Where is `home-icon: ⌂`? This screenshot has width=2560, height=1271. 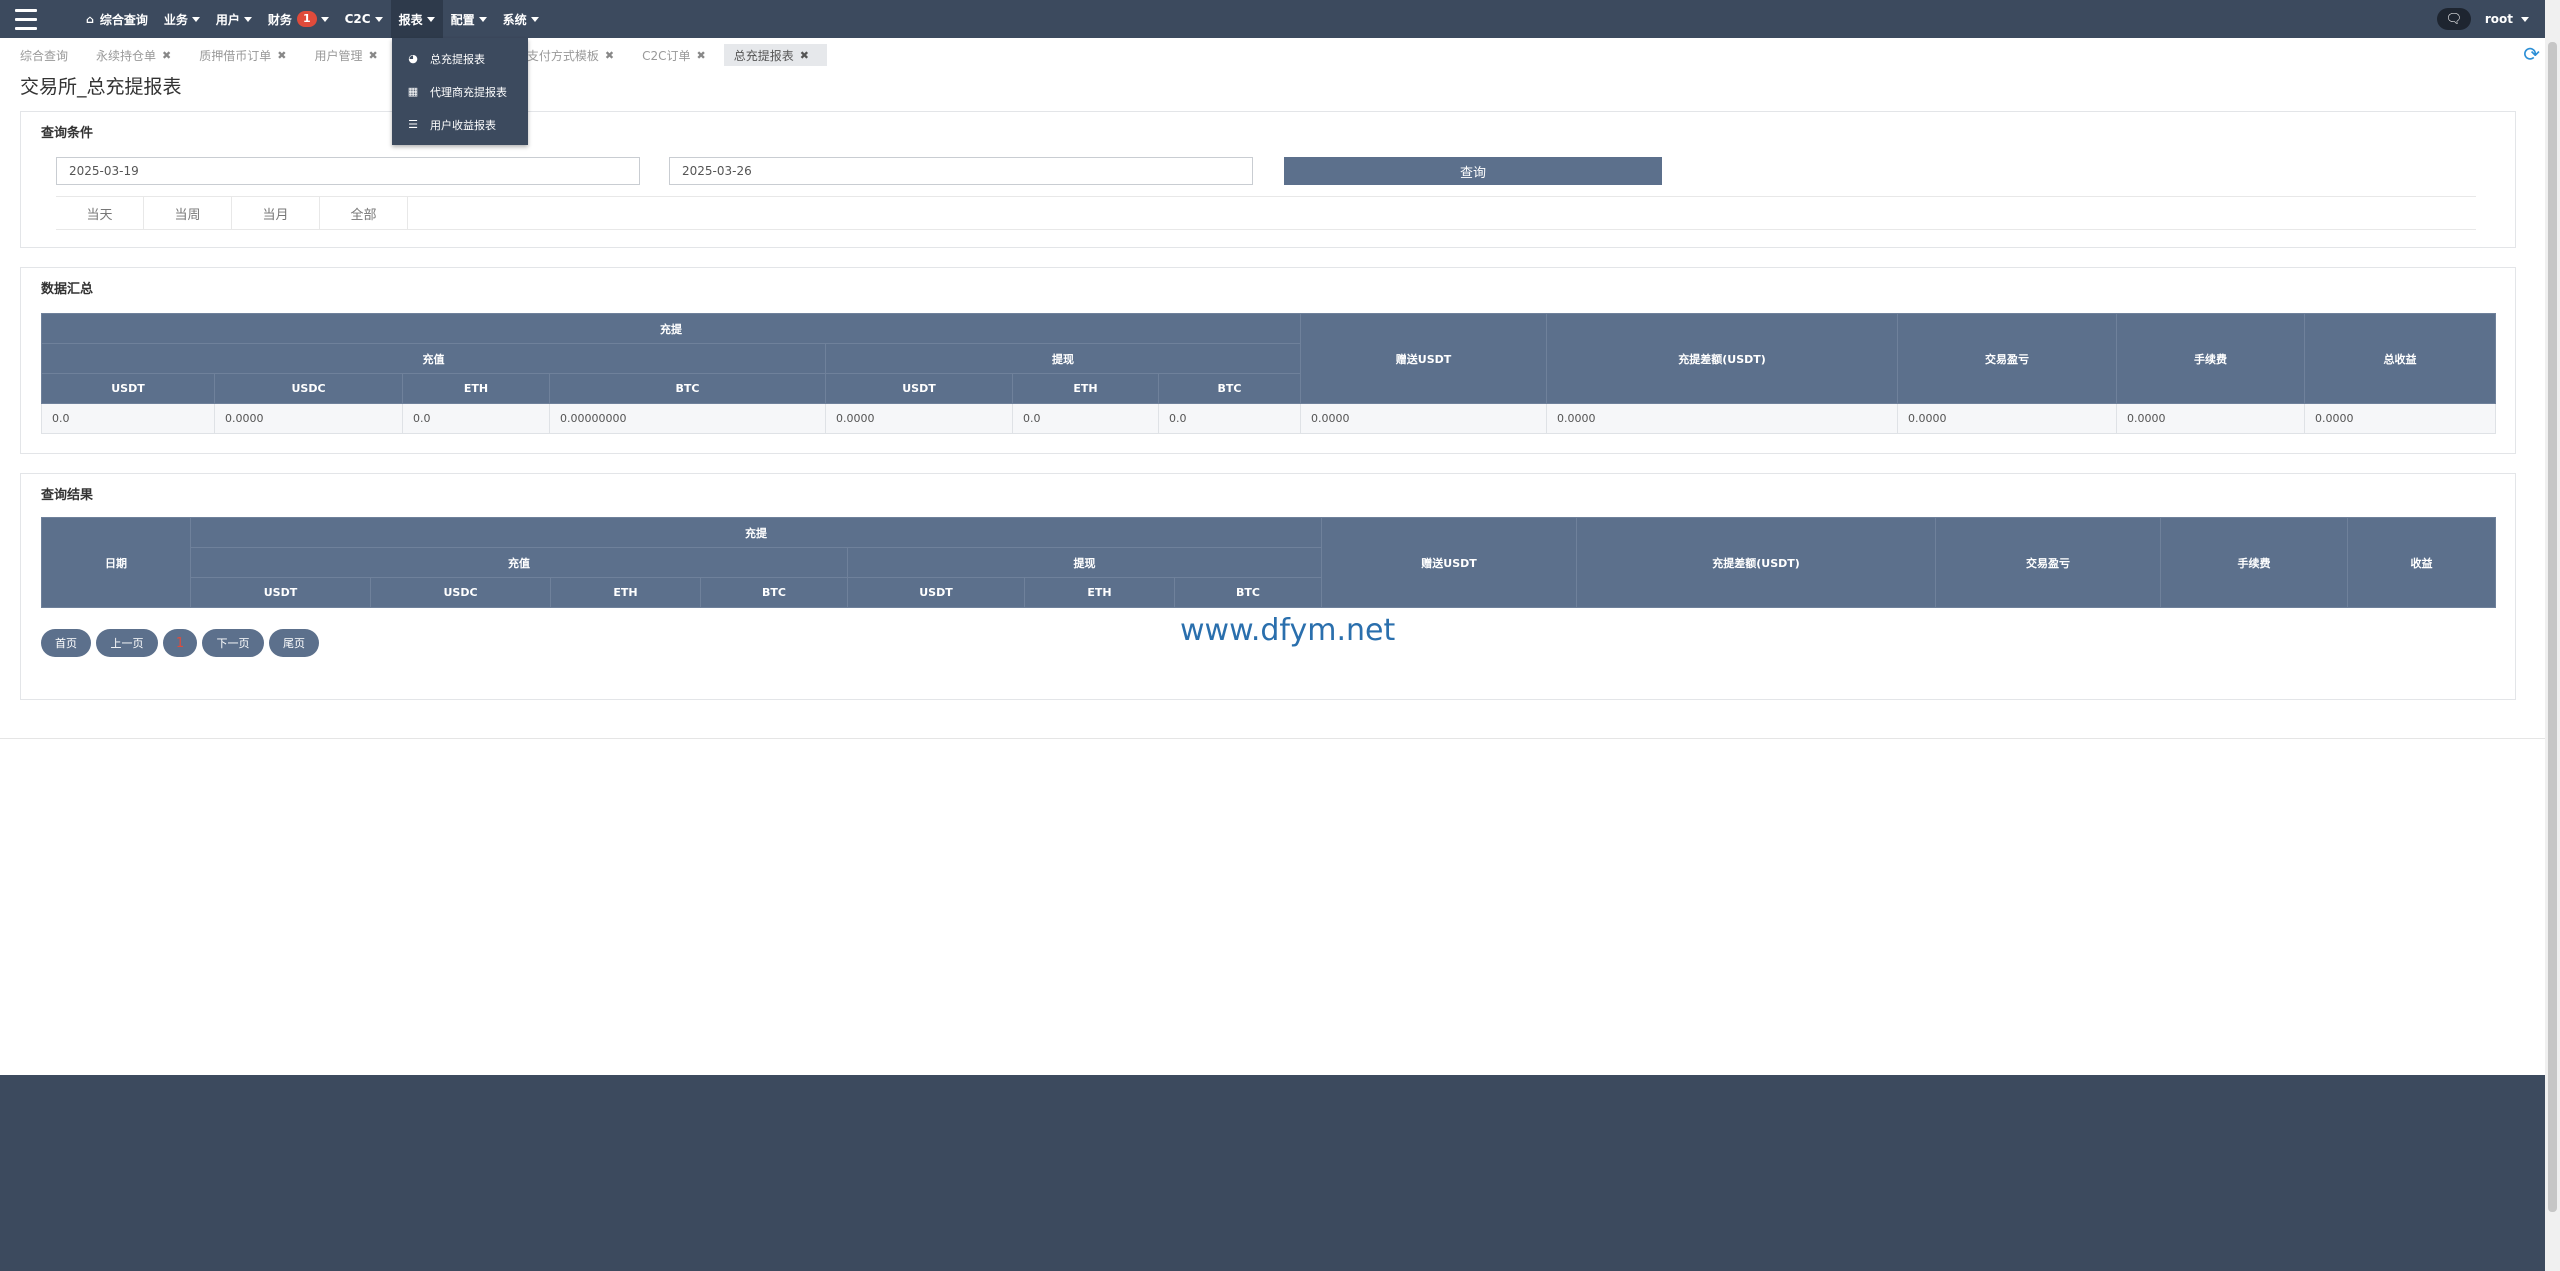
home-icon: ⌂ is located at coordinates (90, 19).